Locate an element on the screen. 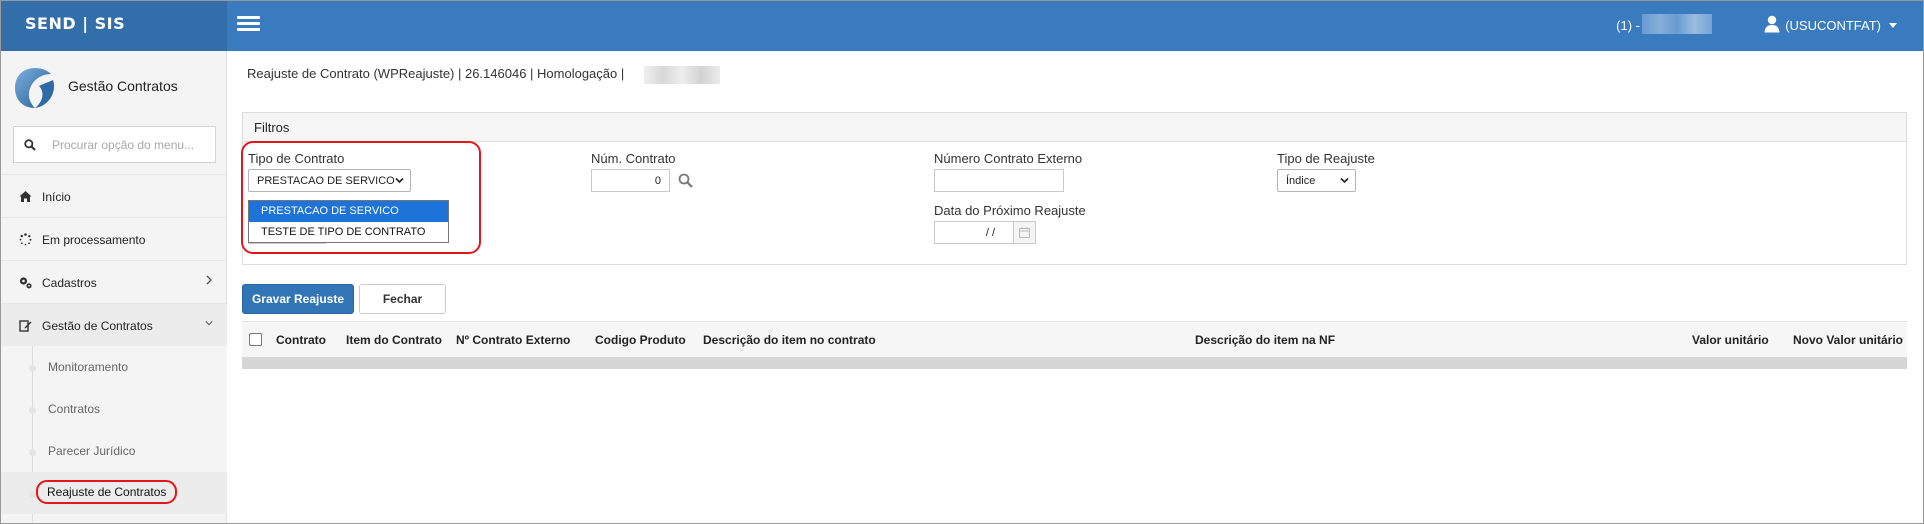 The height and width of the screenshot is (524, 1924). calendar-icon is located at coordinates (1024, 232).